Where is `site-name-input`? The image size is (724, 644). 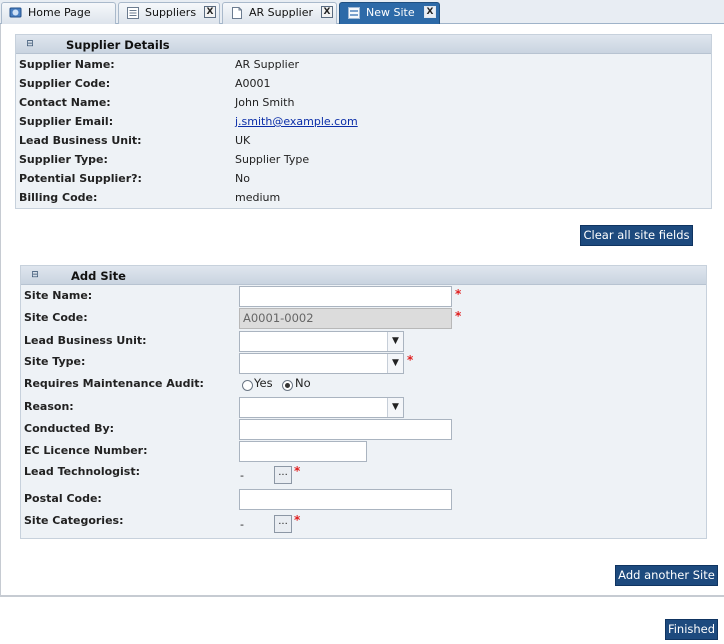 site-name-input is located at coordinates (345, 296).